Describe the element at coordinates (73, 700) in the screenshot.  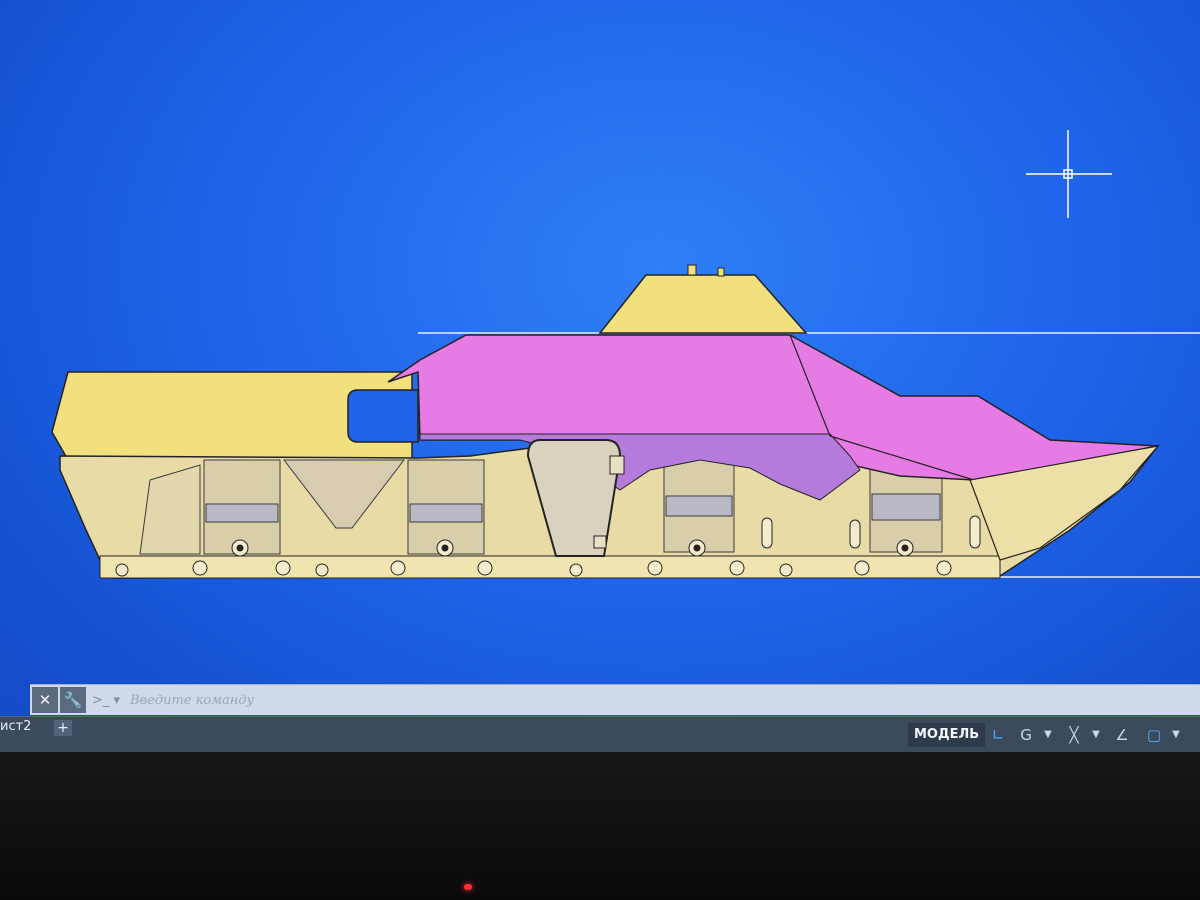
I see `wrench-icon: 🔧` at that location.